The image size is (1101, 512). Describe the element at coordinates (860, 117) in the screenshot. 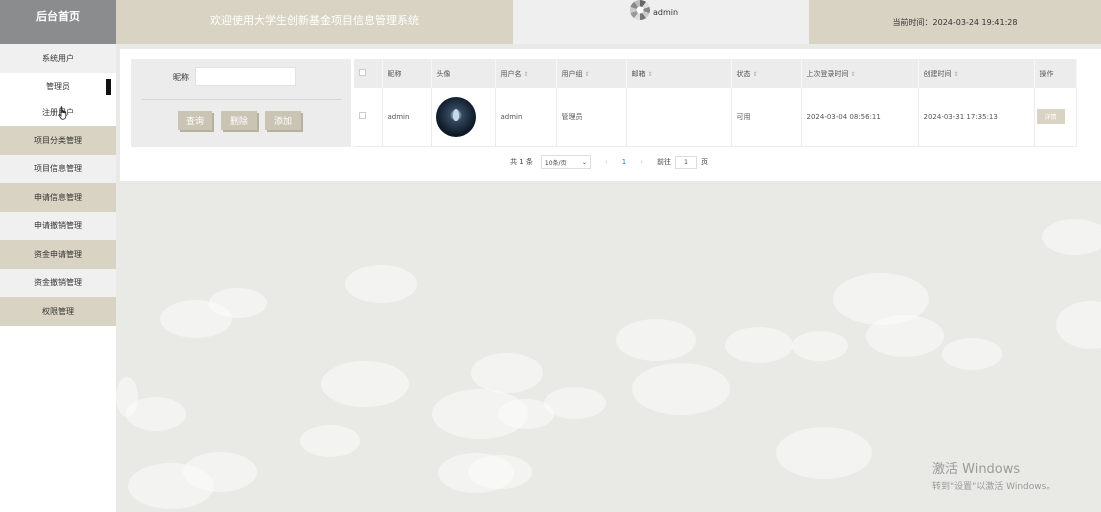

I see `cell-last-login: 2024-03-04 08:56:11` at that location.